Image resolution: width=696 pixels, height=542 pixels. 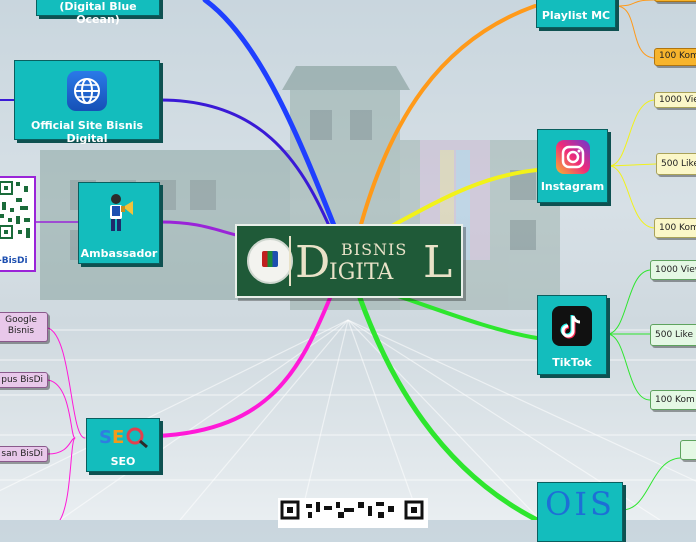 What do you see at coordinates (87, 132) in the screenshot?
I see `node-official-site-label: Official Site Bisnis Digital` at bounding box center [87, 132].